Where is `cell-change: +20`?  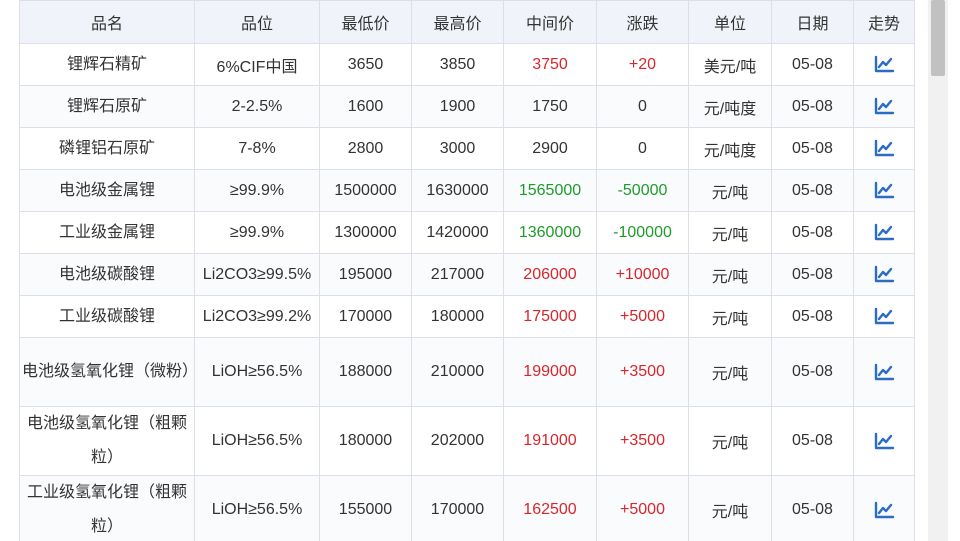
cell-change: +20 is located at coordinates (642, 64).